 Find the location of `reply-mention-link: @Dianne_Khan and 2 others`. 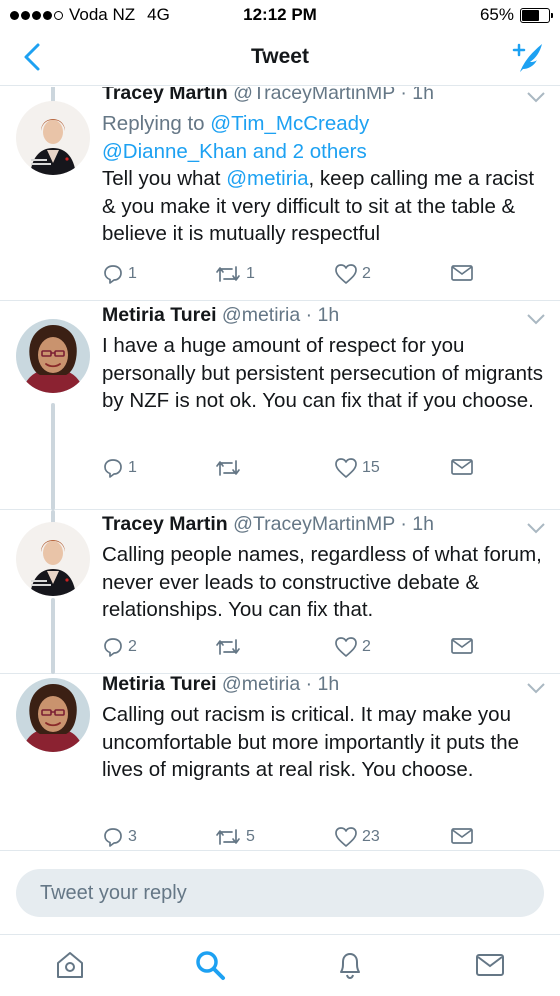

reply-mention-link: @Dianne_Khan and 2 others is located at coordinates (234, 151).